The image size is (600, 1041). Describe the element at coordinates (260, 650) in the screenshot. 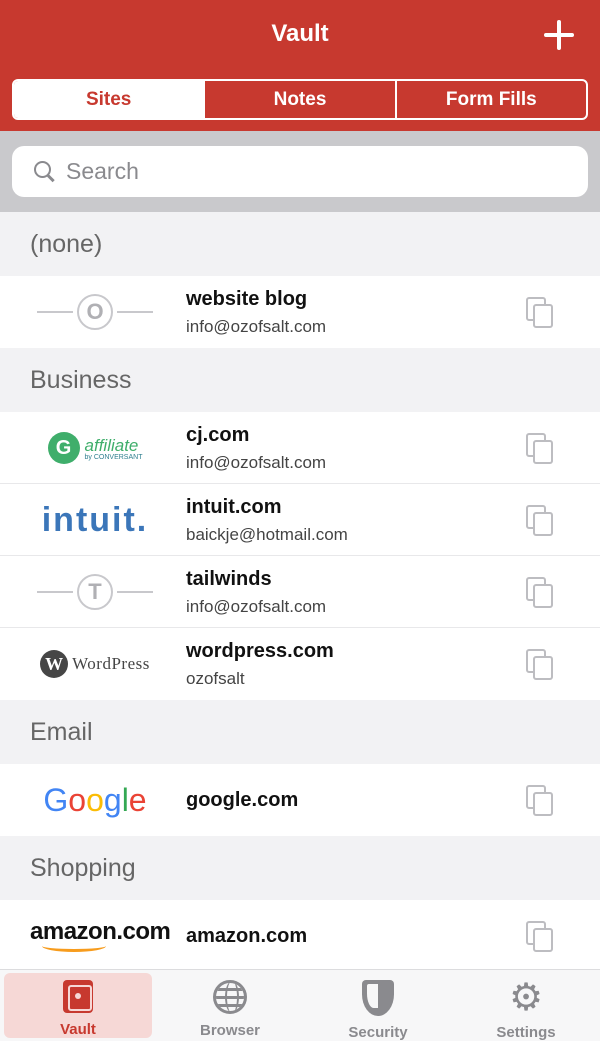

I see `site-name: wordpress.com` at that location.